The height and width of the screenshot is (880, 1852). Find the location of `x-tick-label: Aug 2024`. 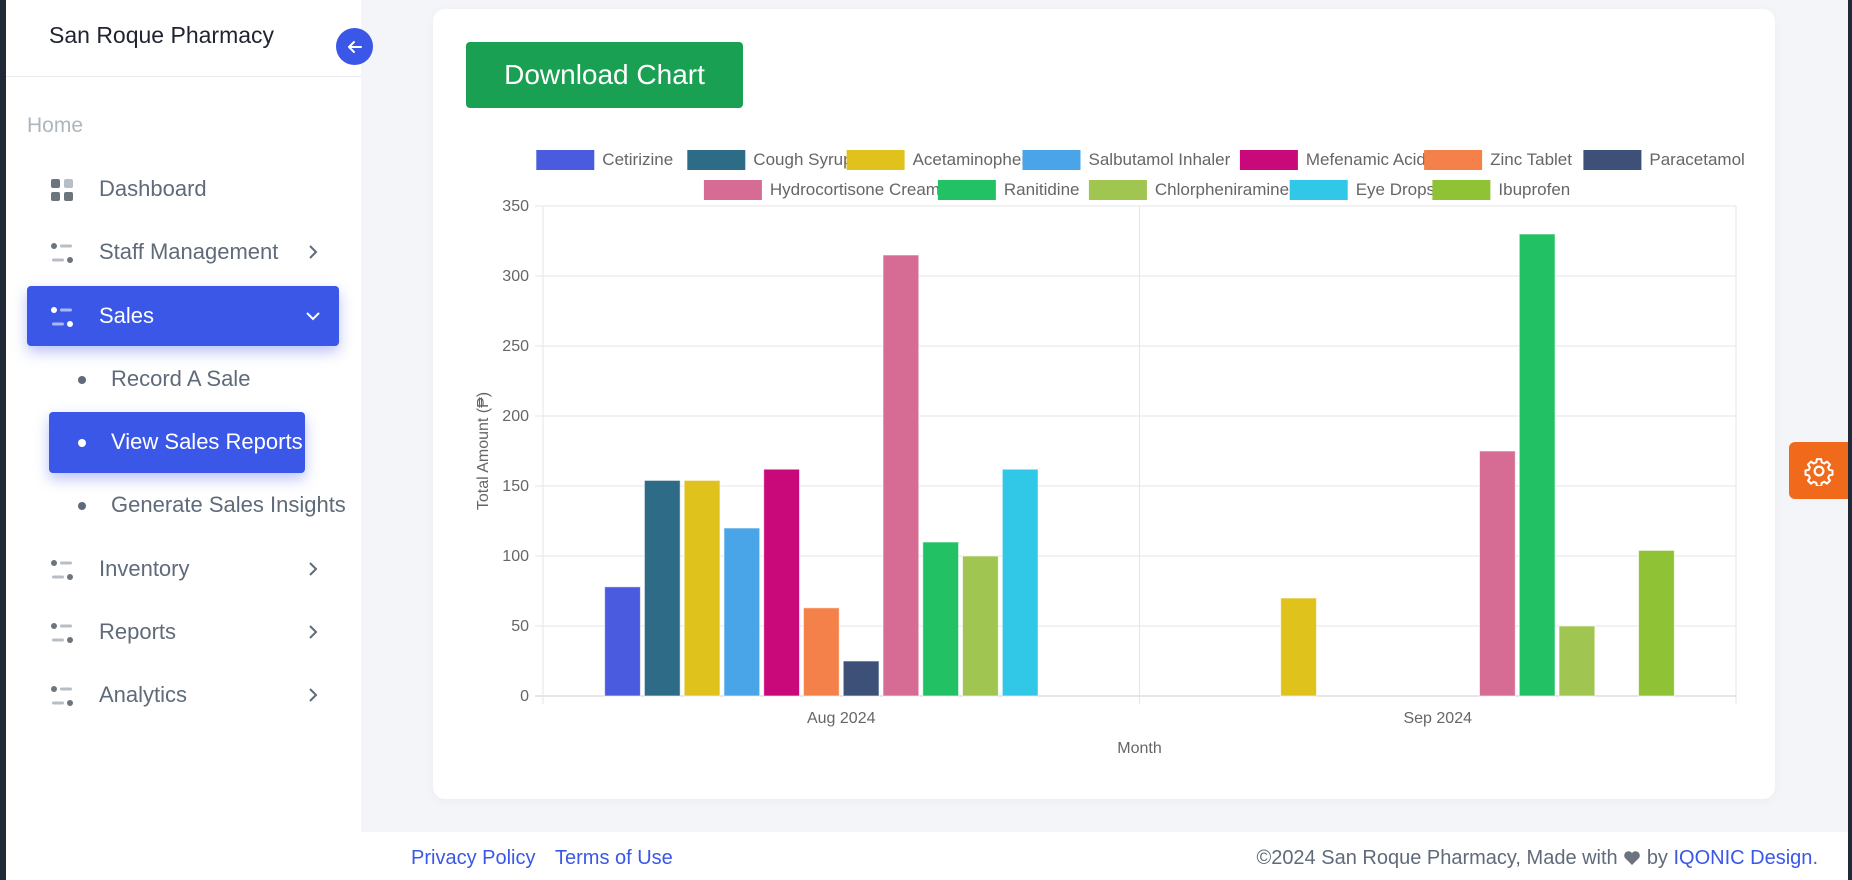

x-tick-label: Aug 2024 is located at coordinates (841, 718).